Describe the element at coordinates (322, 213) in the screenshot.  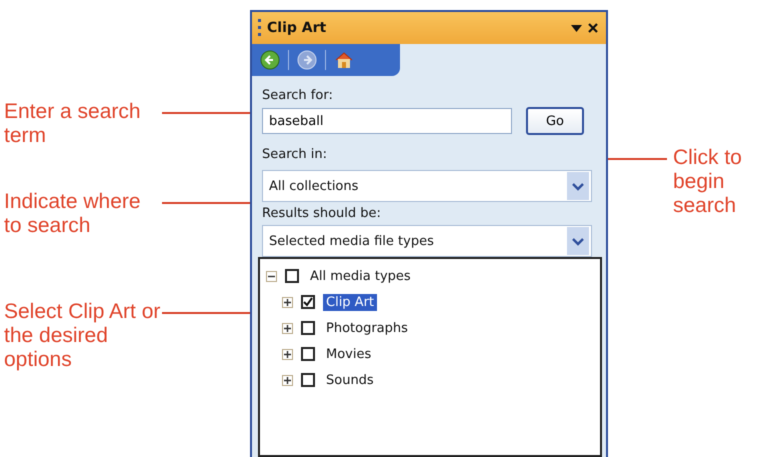
I see `field-label: Results should be:` at that location.